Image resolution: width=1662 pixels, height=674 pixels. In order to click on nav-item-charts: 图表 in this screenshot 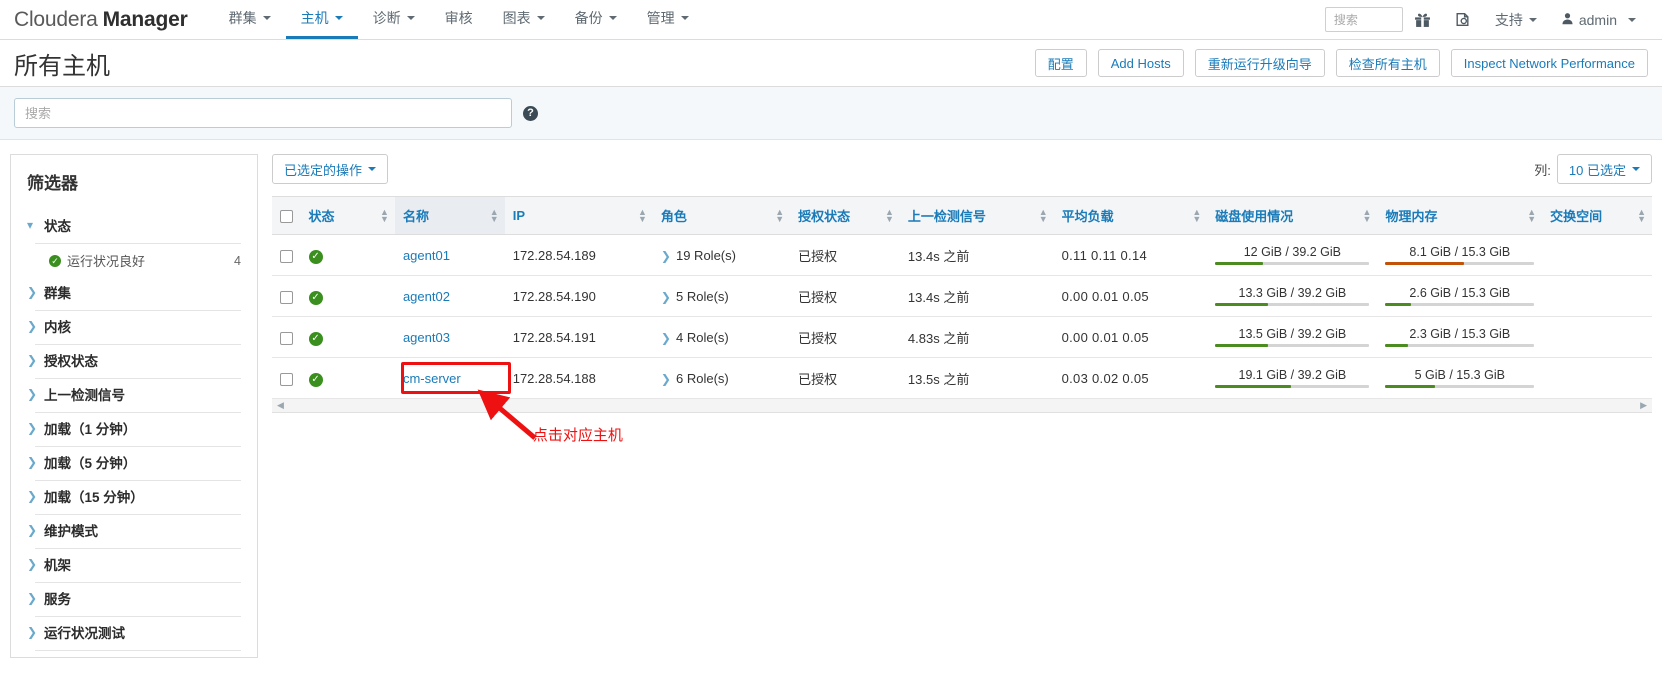, I will do `click(524, 19)`.